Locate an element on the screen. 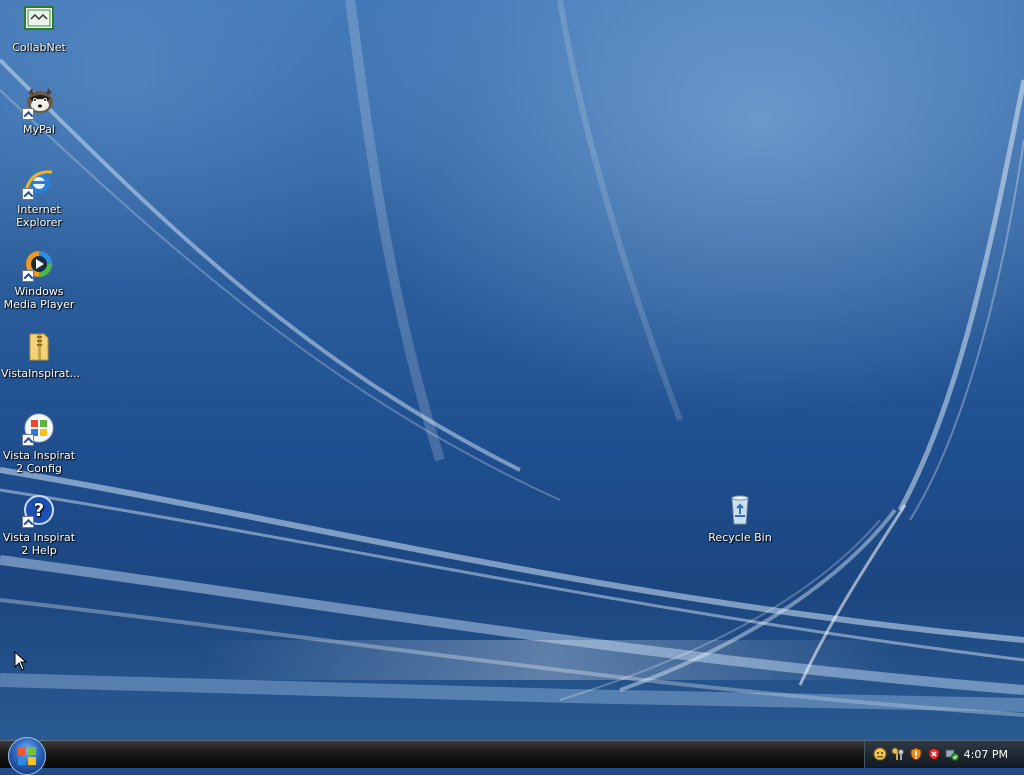 Image resolution: width=1024 pixels, height=775 pixels. firewall-icon is located at coordinates (934, 754).